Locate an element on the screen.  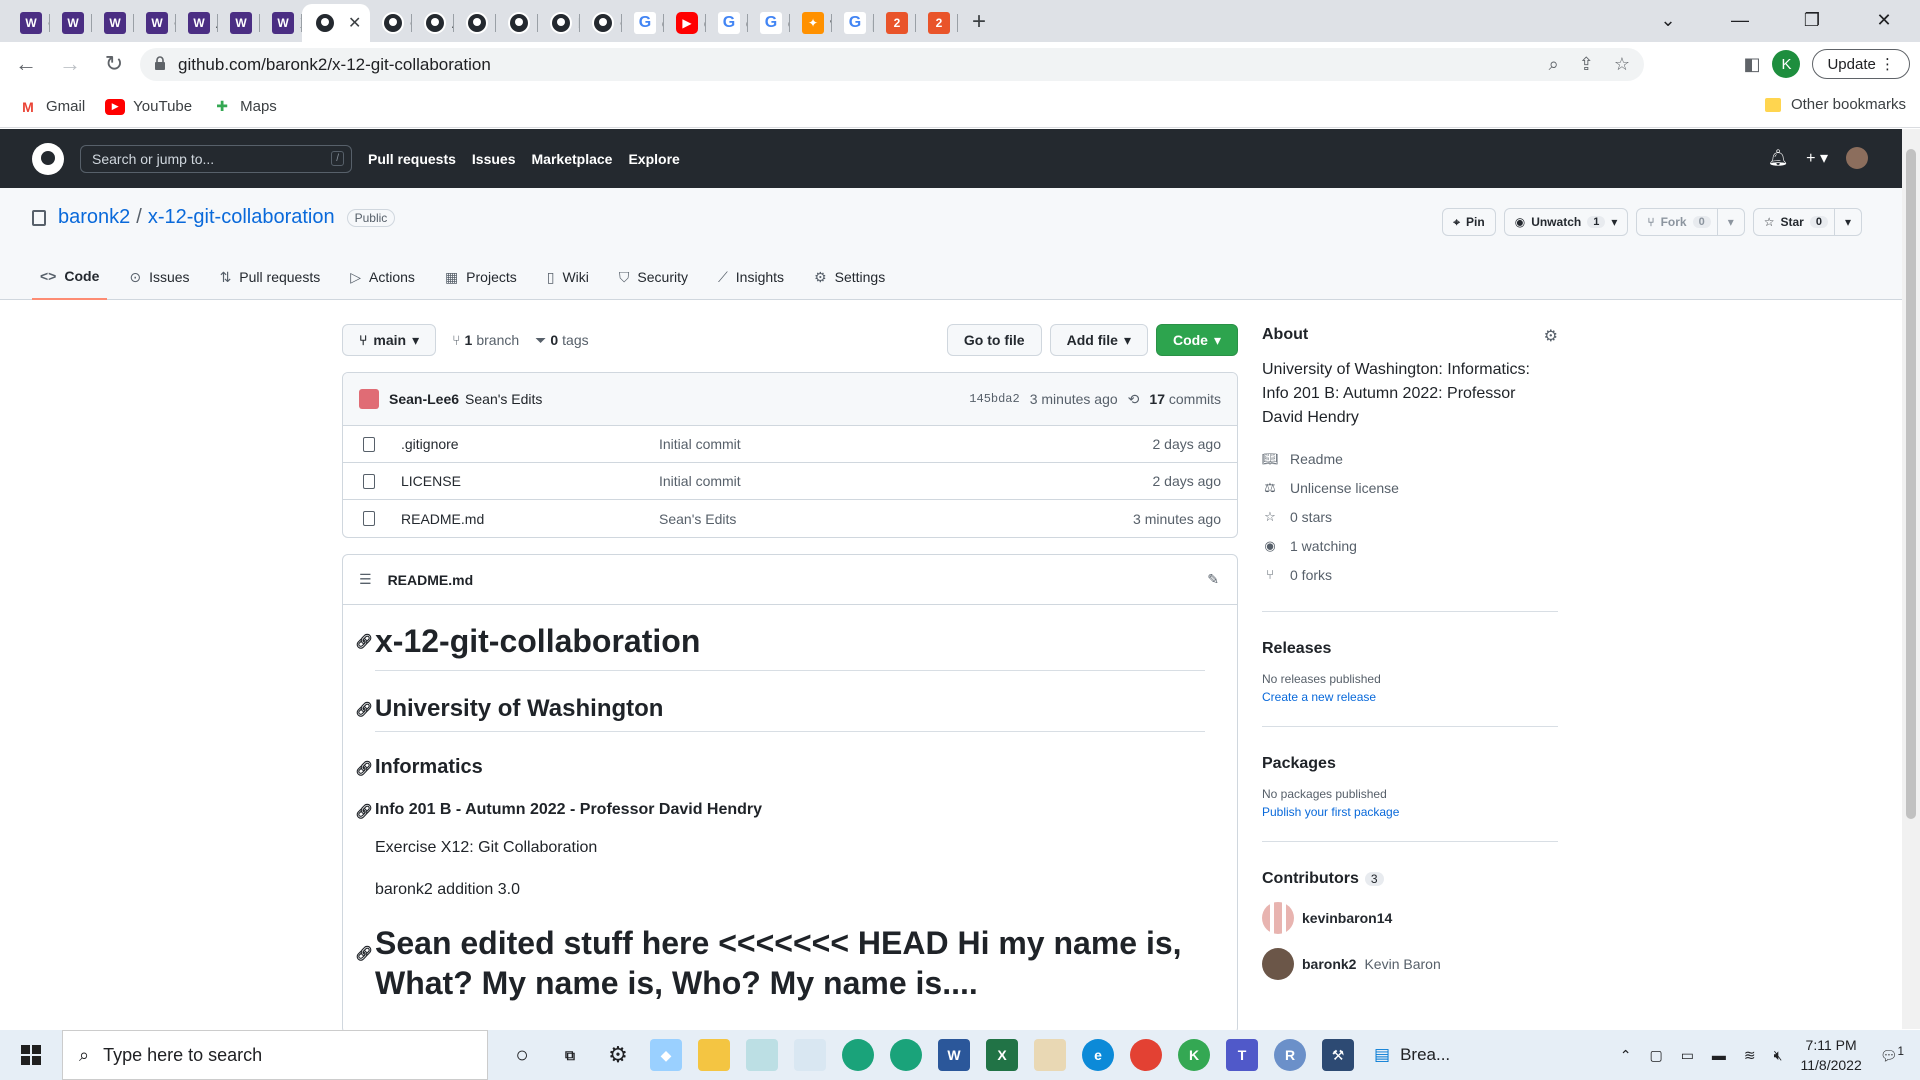
star-button: ☆ Star 0 ▾ is located at coordinates (1807, 222).